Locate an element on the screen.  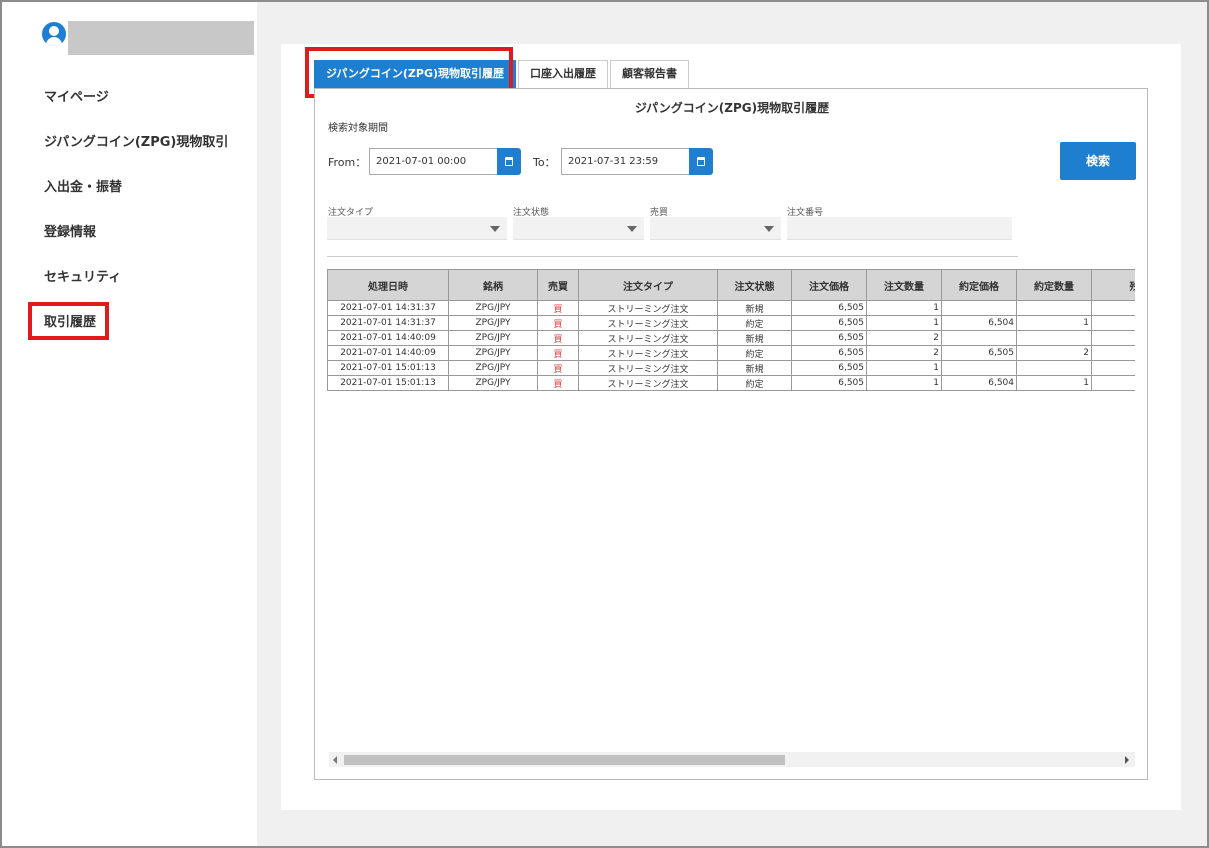
scrollbar-thumb is located at coordinates (564, 760).